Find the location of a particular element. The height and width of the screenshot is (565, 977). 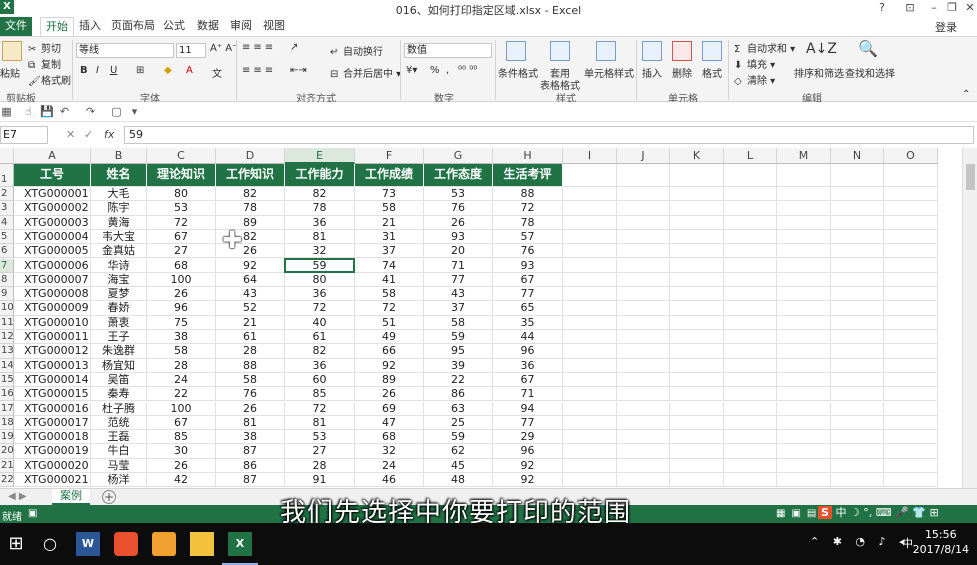

excel-mini-icon: ▦ is located at coordinates (6, 111).